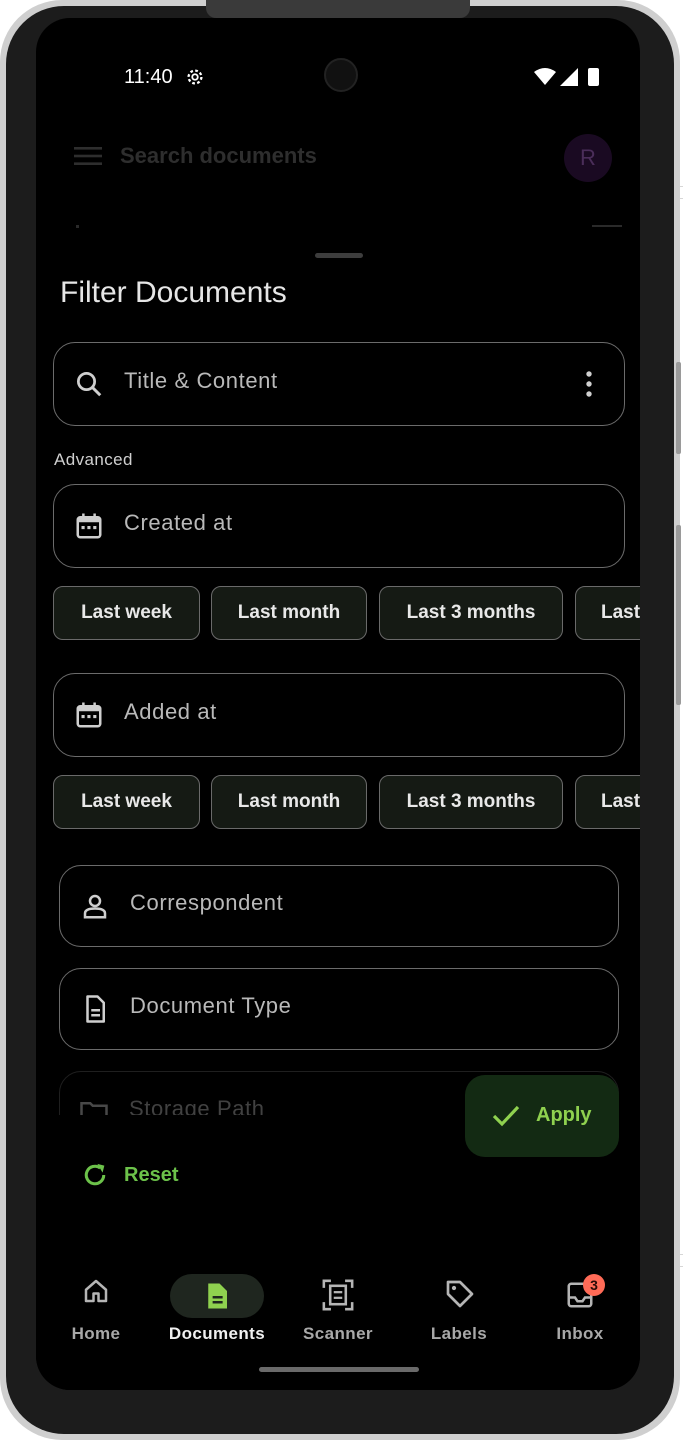  Describe the element at coordinates (95, 1174) in the screenshot. I see `refresh-icon` at that location.